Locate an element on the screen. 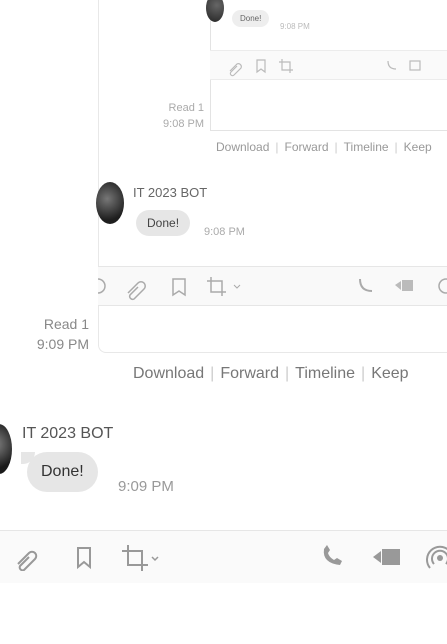  bot-avatar is located at coordinates (6, 449).